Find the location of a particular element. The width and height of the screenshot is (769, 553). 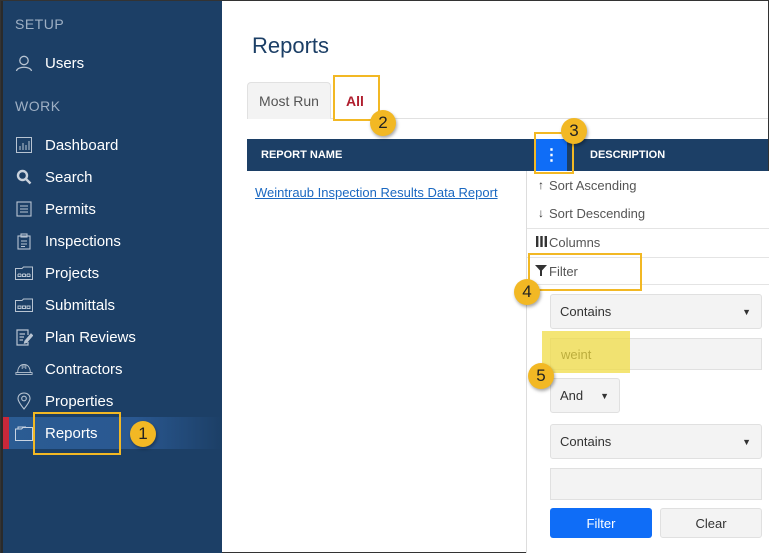

sidebar-item-plan-reviews: Plan Reviews is located at coordinates (112, 337).